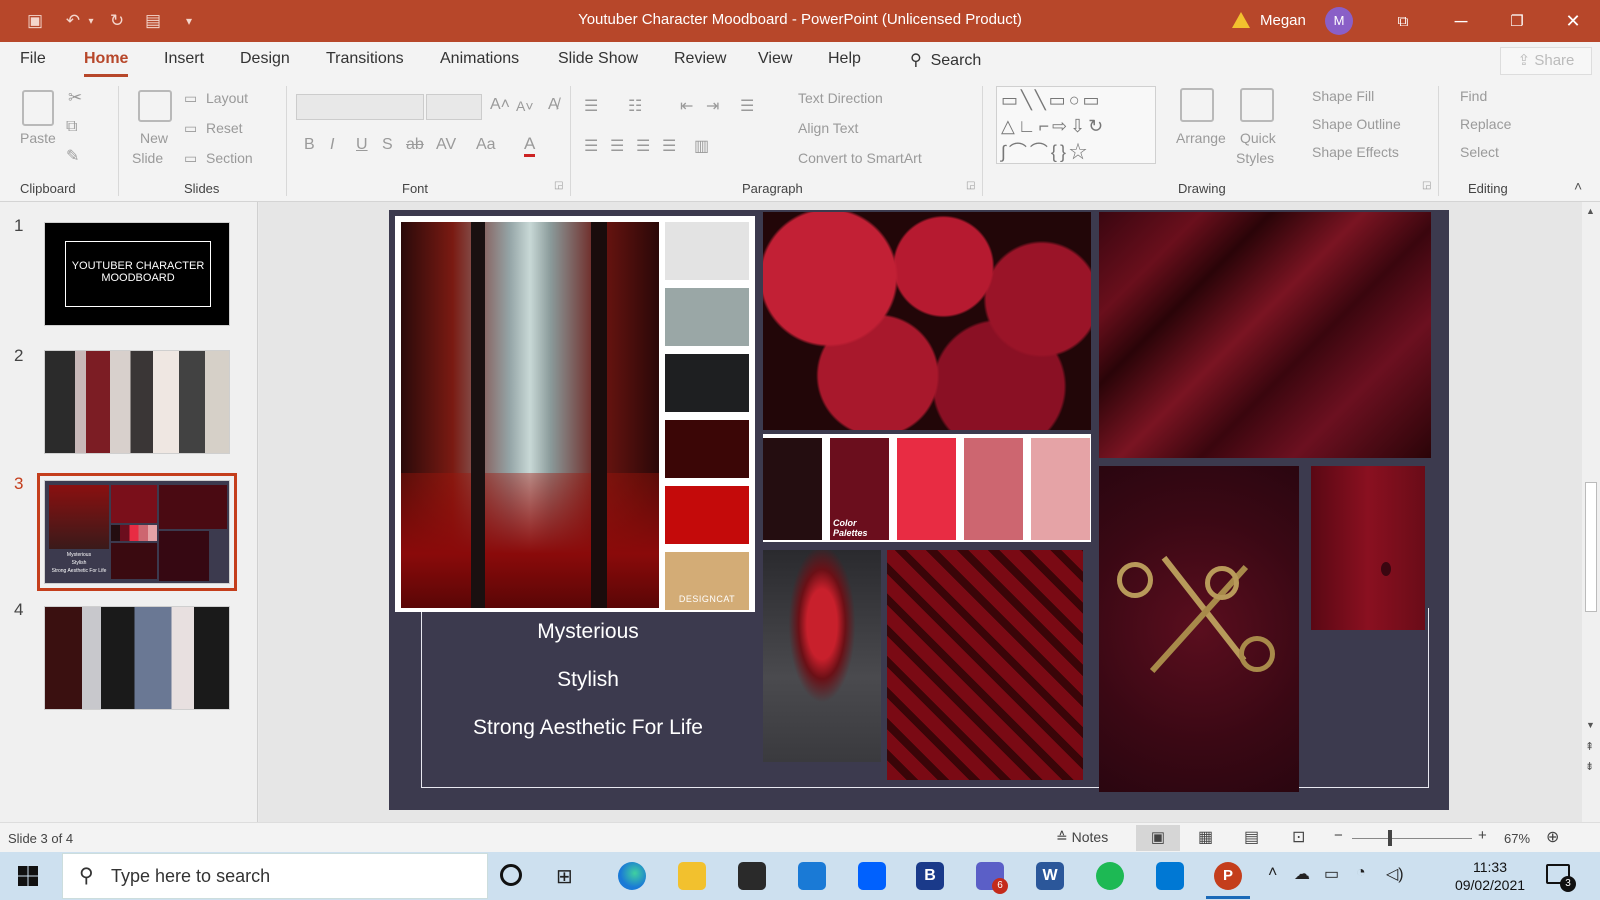 The image size is (1600, 900). What do you see at coordinates (38, 138) in the screenshot?
I see `paste-button: Paste` at bounding box center [38, 138].